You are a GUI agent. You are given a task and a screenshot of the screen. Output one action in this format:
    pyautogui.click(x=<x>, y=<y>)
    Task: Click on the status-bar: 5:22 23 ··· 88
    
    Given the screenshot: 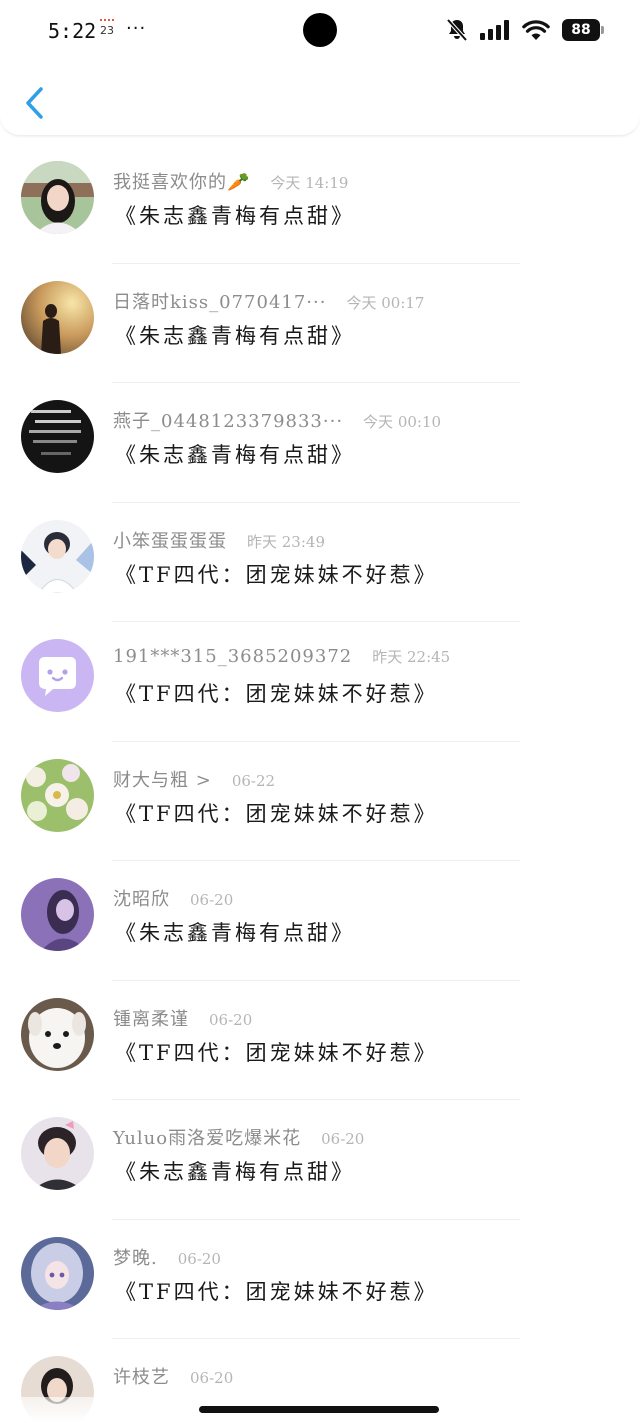 What is the action you would take?
    pyautogui.click(x=320, y=32)
    